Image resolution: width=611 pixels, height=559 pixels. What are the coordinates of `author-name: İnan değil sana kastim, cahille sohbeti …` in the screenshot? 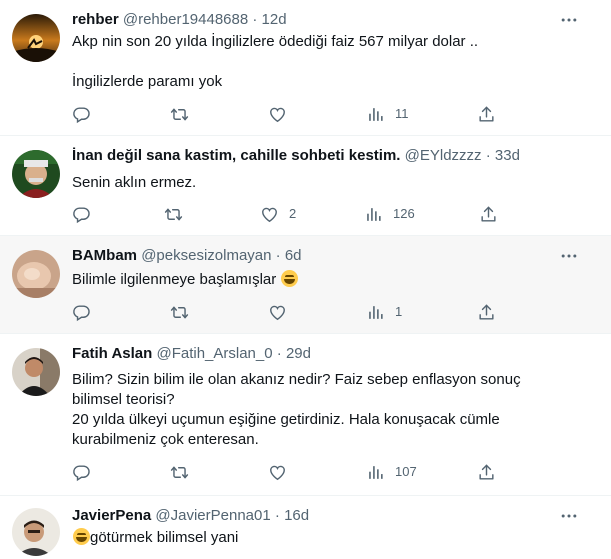 It's located at (236, 155).